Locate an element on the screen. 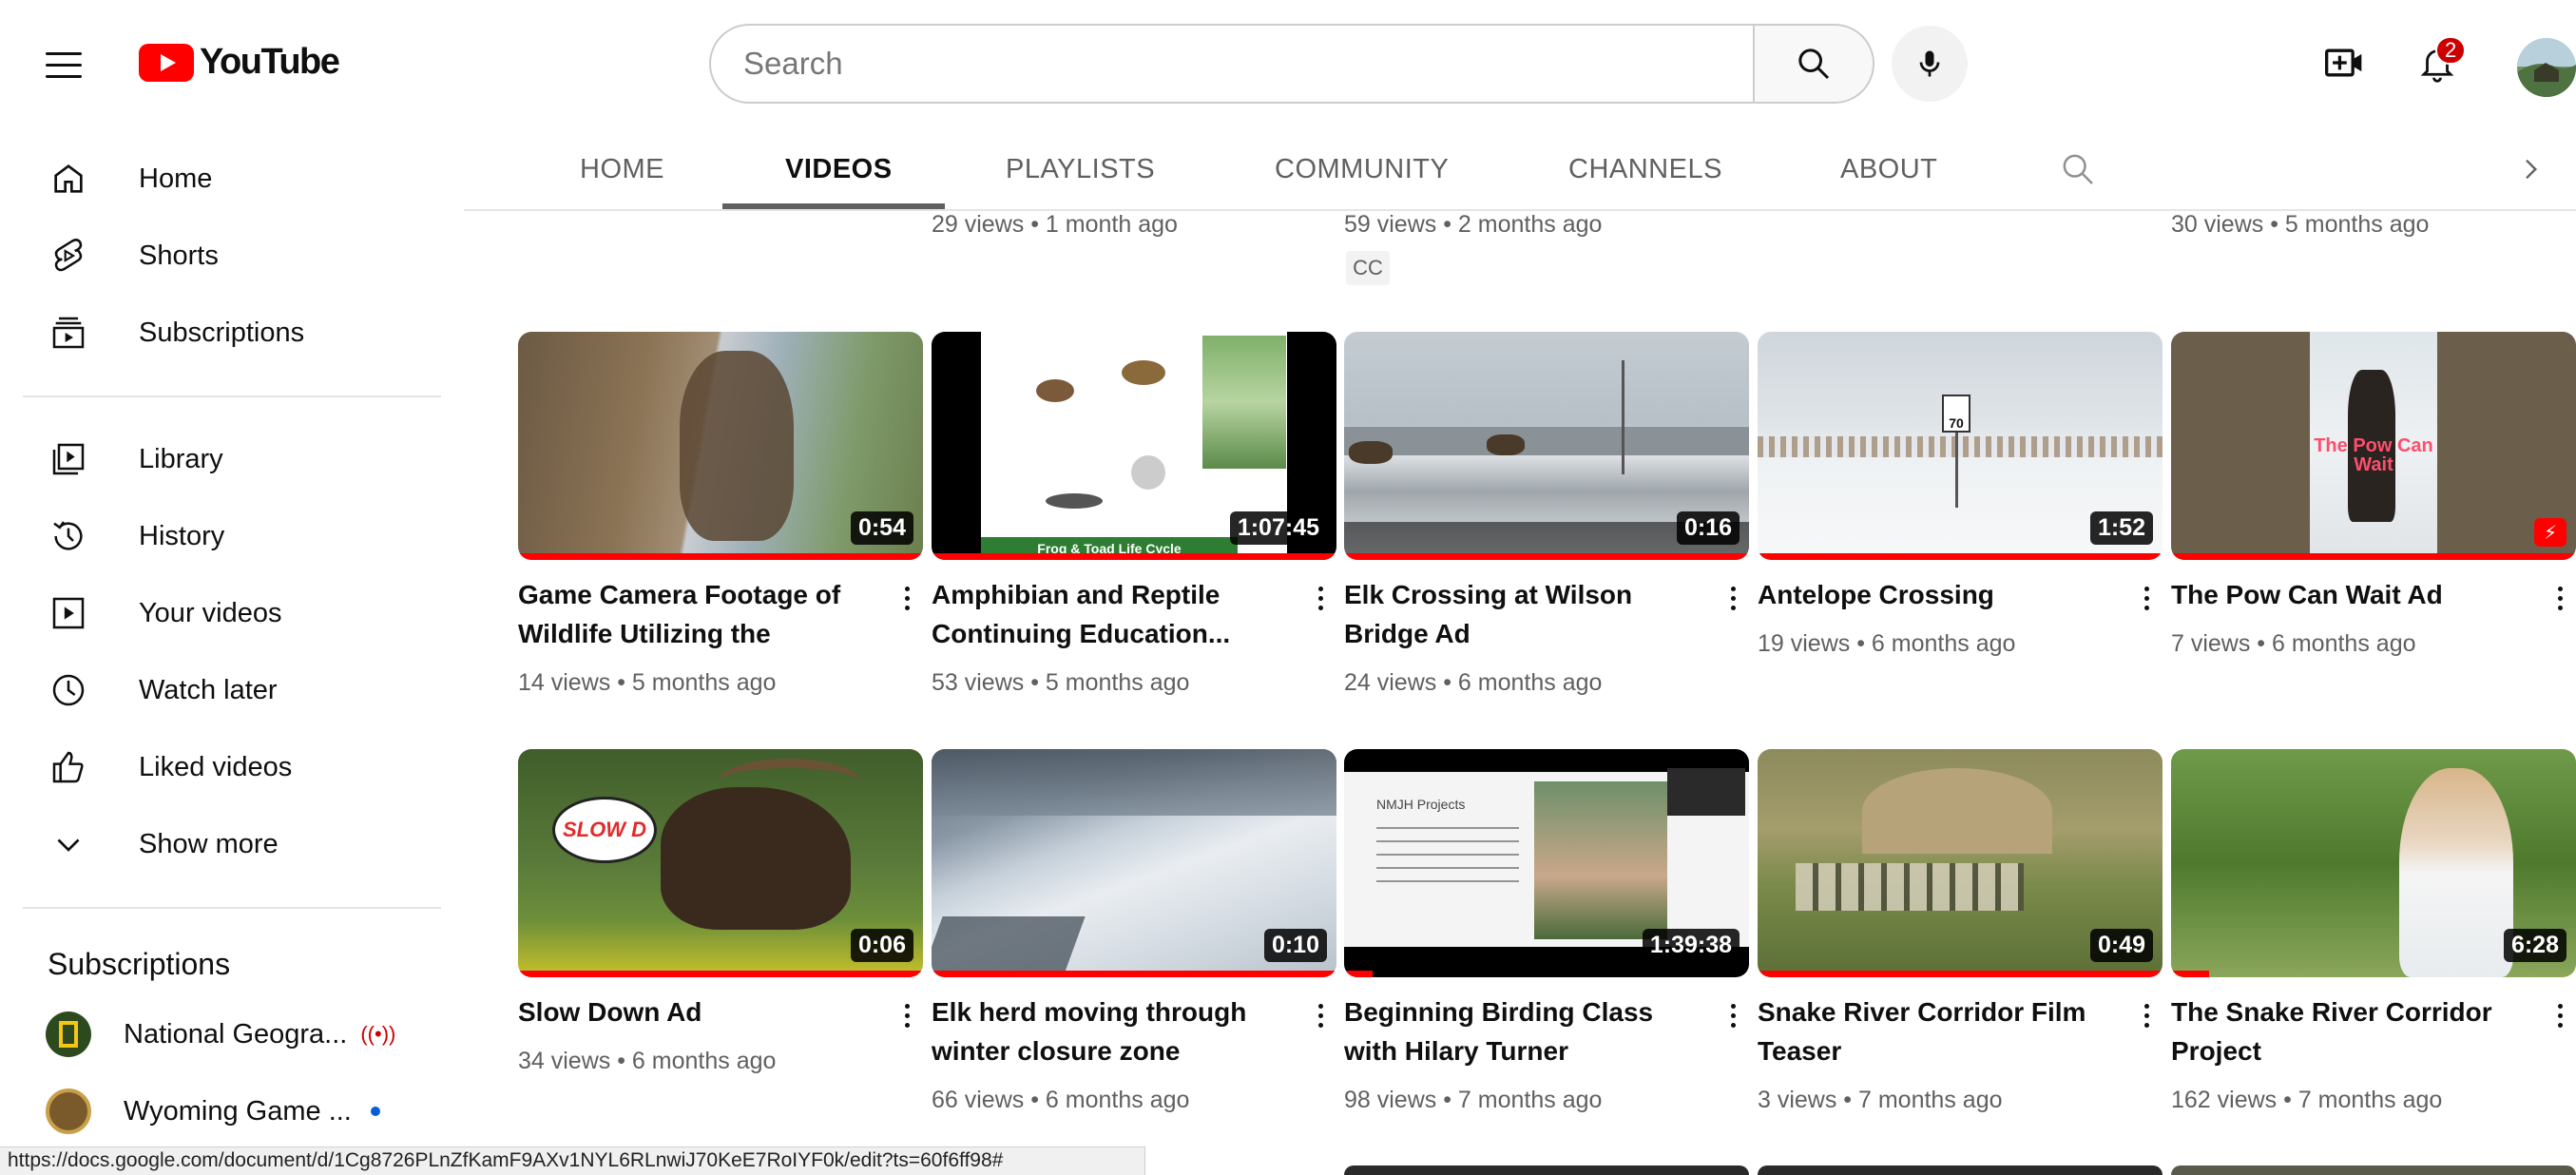  voice-search-button is located at coordinates (1930, 64).